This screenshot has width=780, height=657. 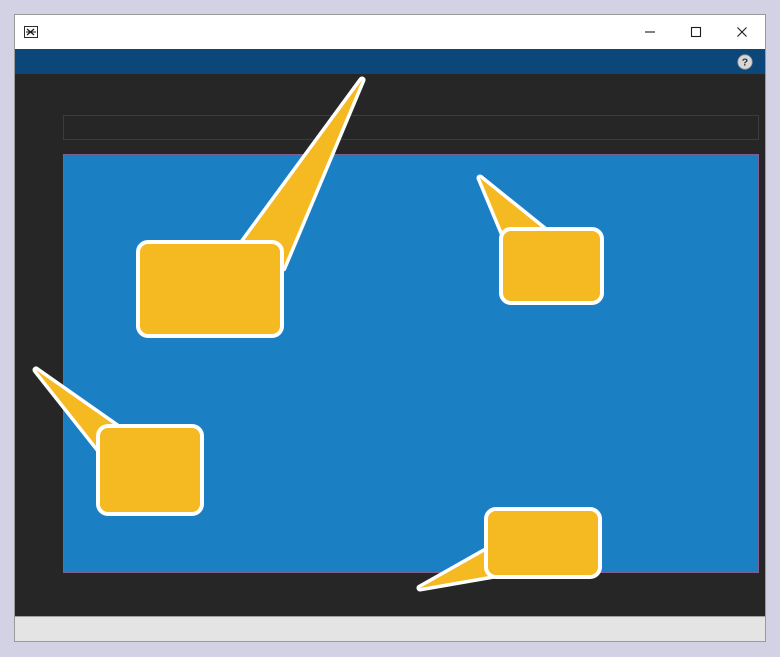 I want to click on time-label-callout, so click(x=150, y=470).